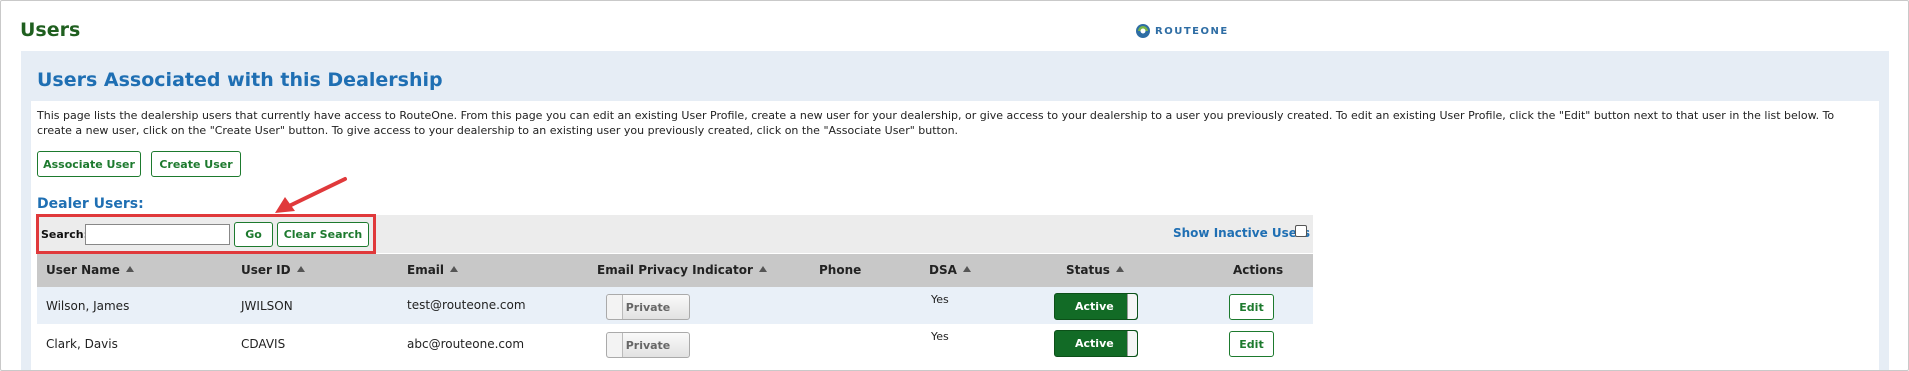 The height and width of the screenshot is (371, 1909). Describe the element at coordinates (466, 344) in the screenshot. I see `cell-email: abc@routeone.com` at that location.